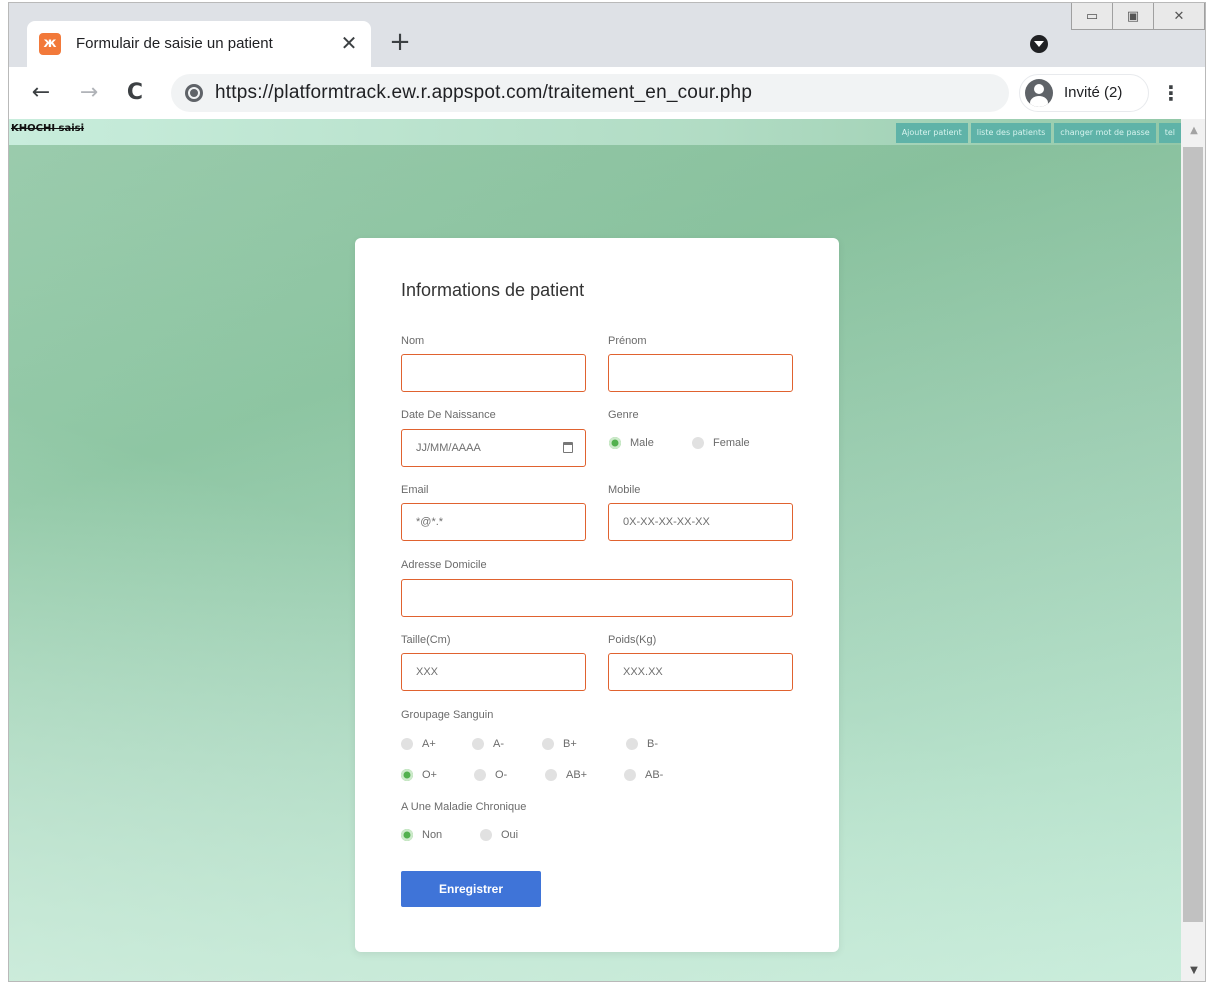 Image resolution: width=1211 pixels, height=983 pixels. Describe the element at coordinates (471, 889) in the screenshot. I see `enregistrer-button: Enregistrer` at that location.